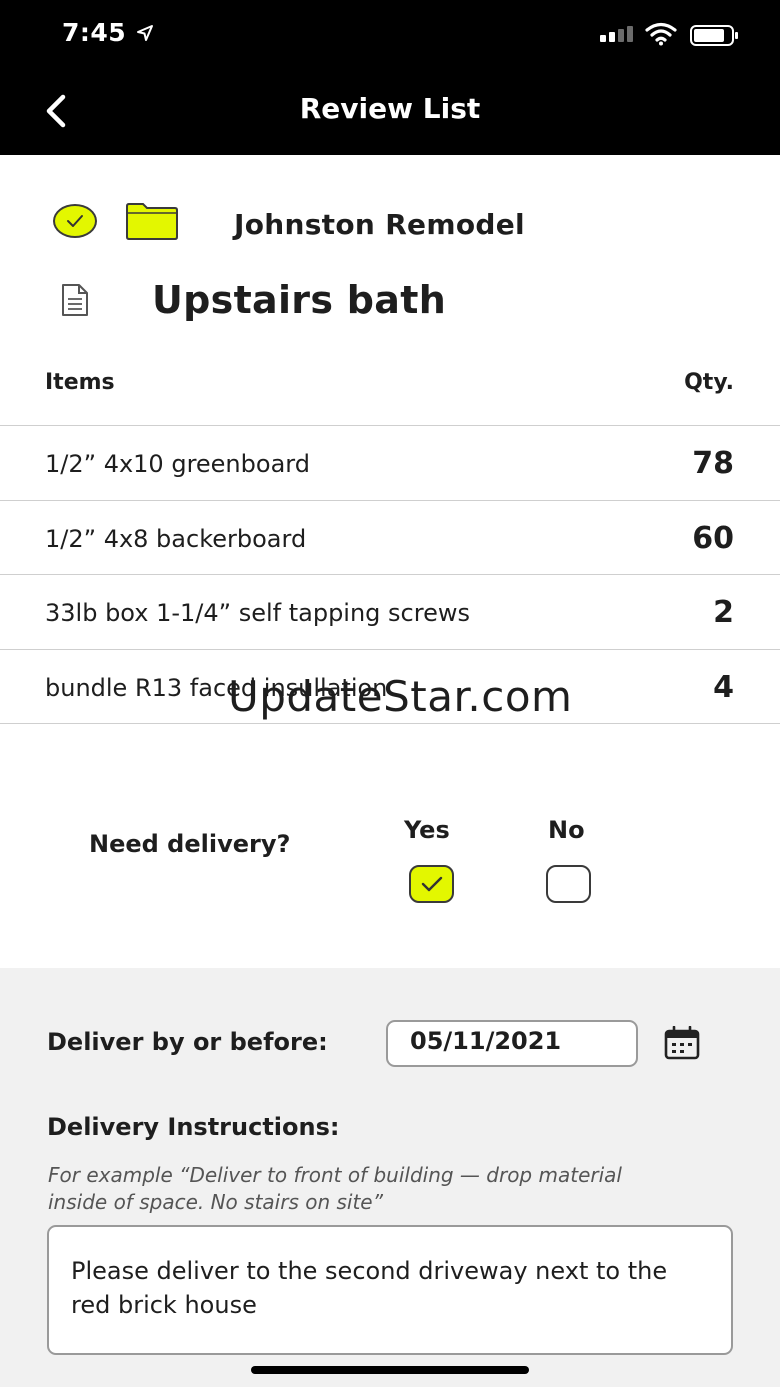 Image resolution: width=780 pixels, height=1387 pixels. Describe the element at coordinates (713, 463) in the screenshot. I see `item-qty: 78` at that location.